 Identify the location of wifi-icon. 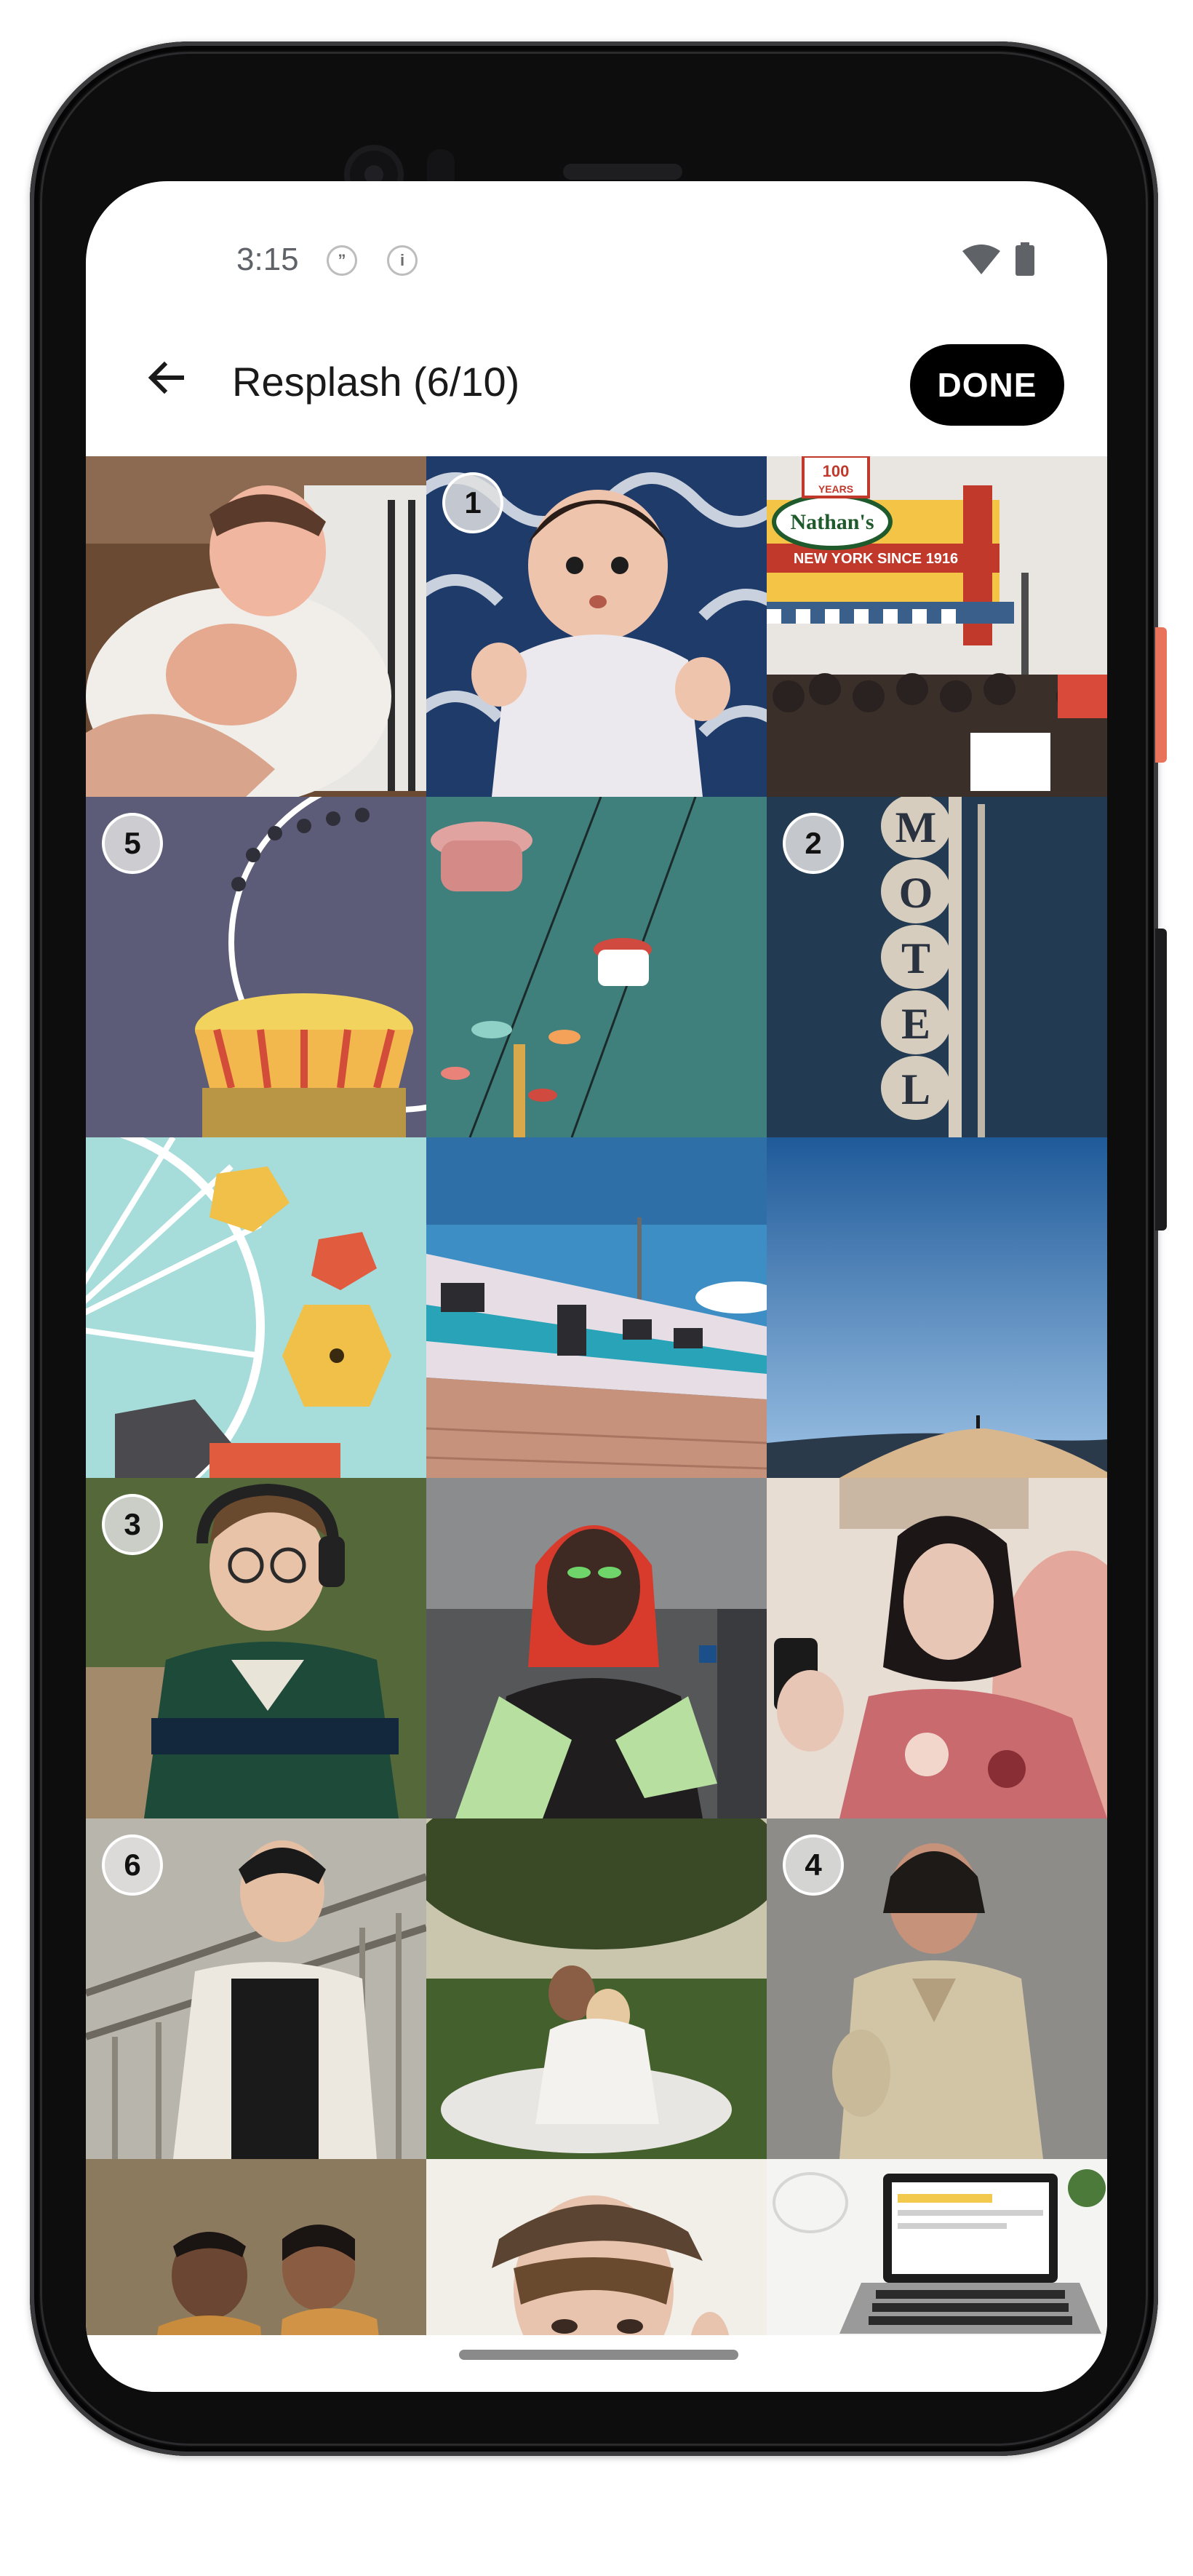
(981, 259).